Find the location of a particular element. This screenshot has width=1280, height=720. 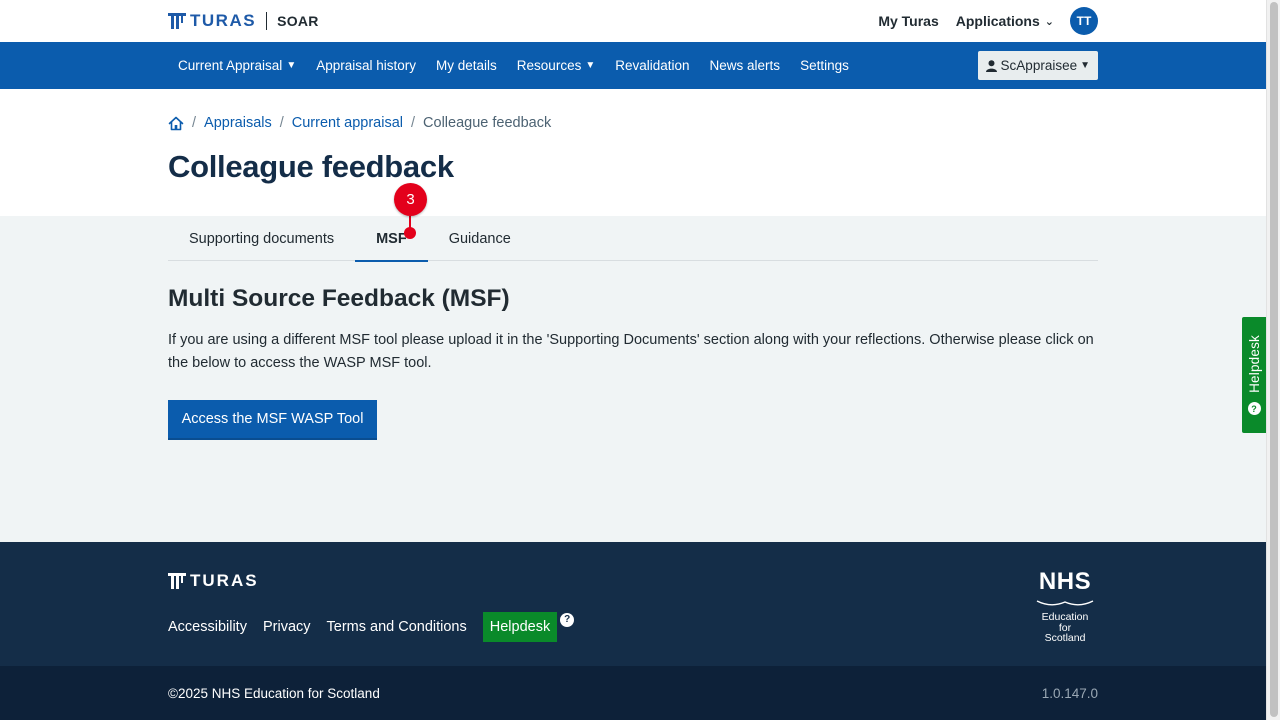

helpdesk-side-tab: Helpdesk ? is located at coordinates (1254, 375).